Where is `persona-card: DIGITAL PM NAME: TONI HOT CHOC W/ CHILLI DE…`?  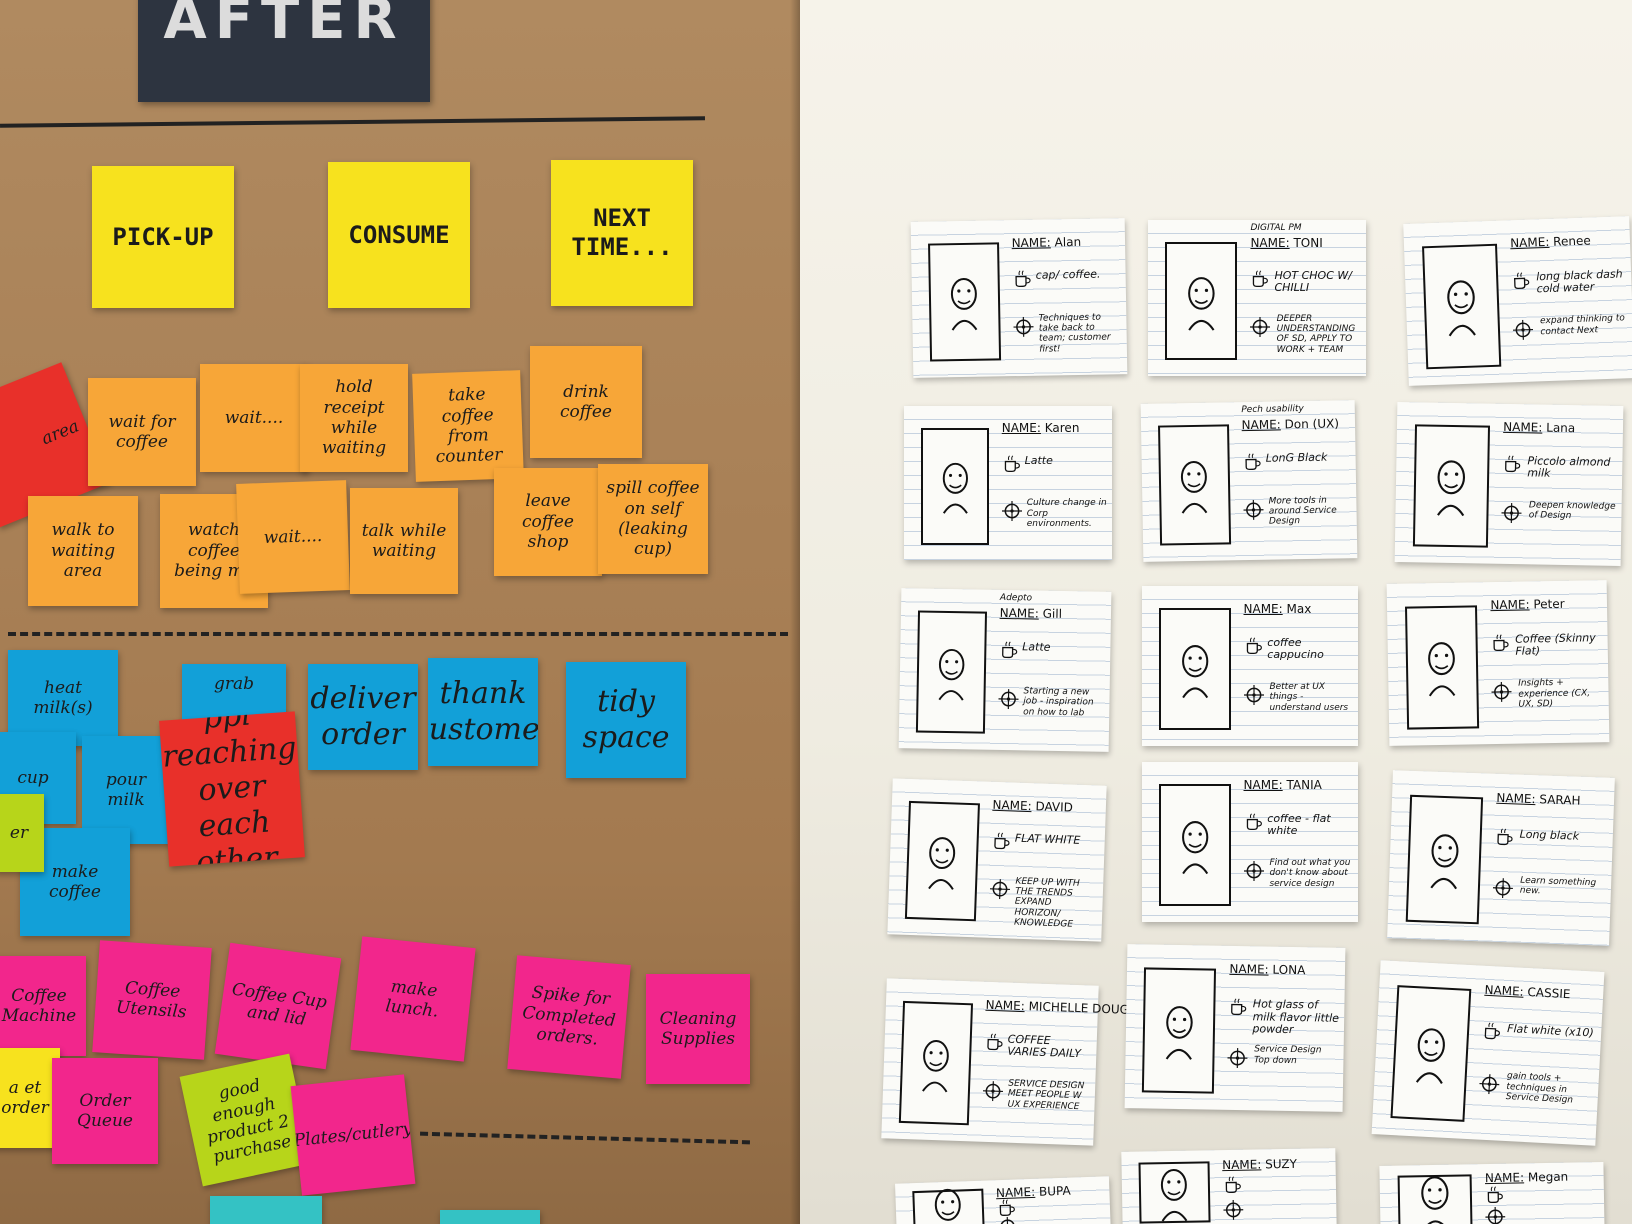
persona-card: DIGITAL PM NAME: TONI HOT CHOC W/ CHILLI DE… is located at coordinates (1257, 298).